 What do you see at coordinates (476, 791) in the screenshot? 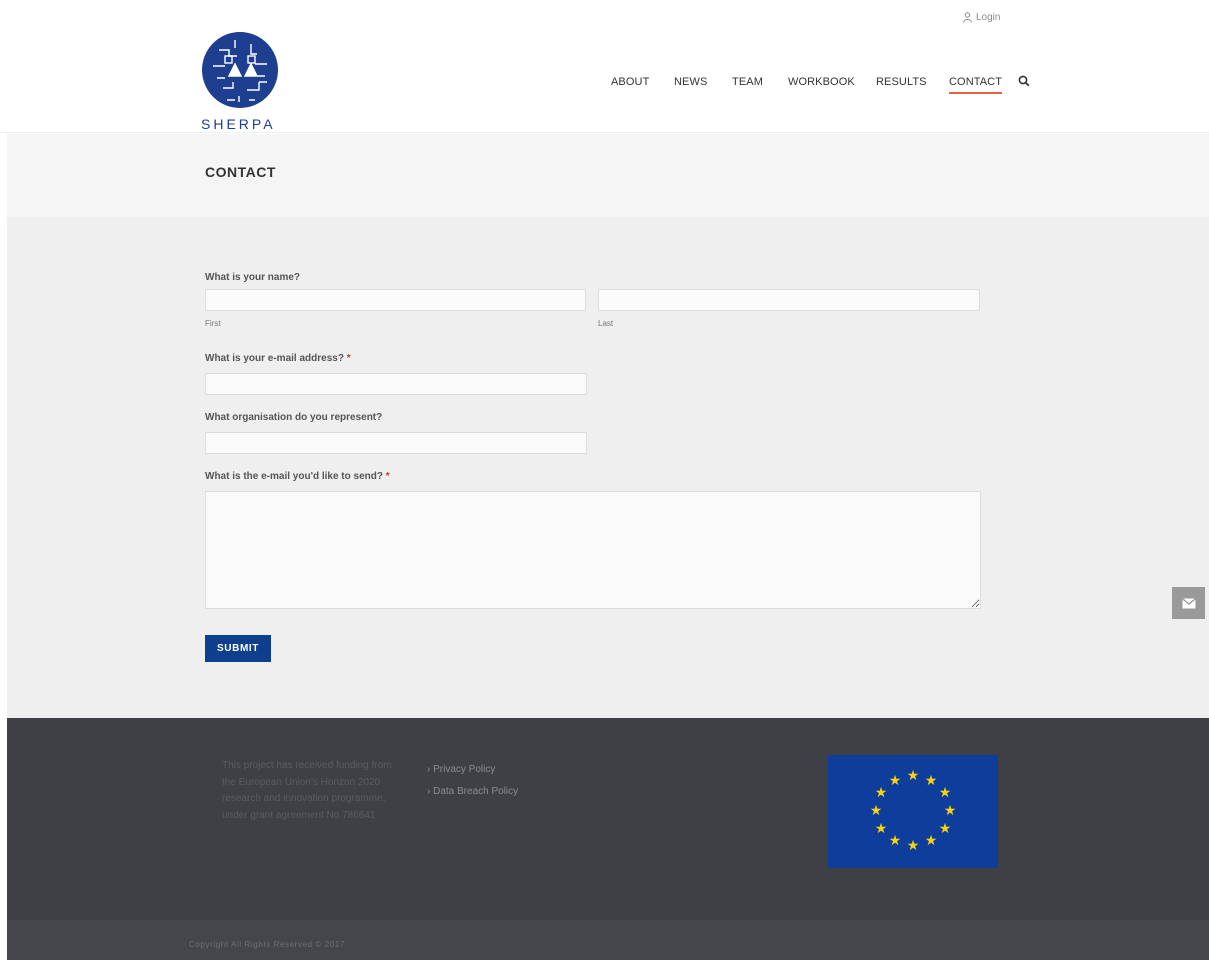
I see `data-breach-policy-label: Data Breach Policy` at bounding box center [476, 791].